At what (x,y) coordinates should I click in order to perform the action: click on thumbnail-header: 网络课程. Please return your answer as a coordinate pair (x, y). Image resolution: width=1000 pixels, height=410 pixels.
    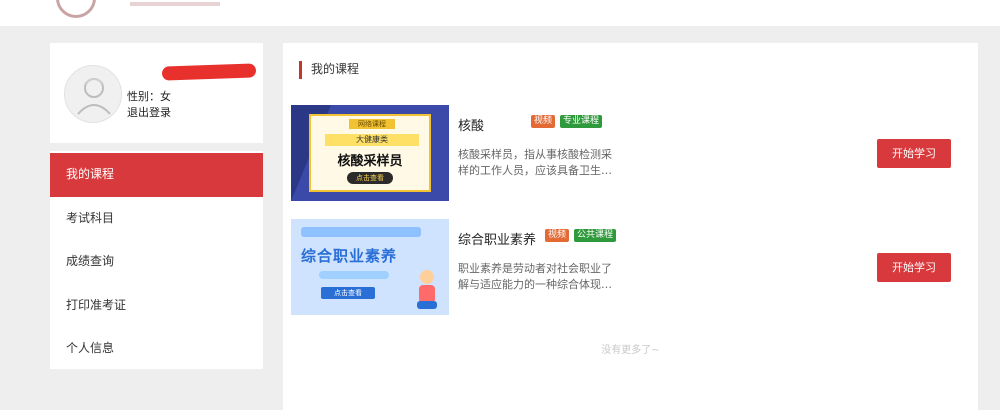
    Looking at the image, I should click on (372, 124).